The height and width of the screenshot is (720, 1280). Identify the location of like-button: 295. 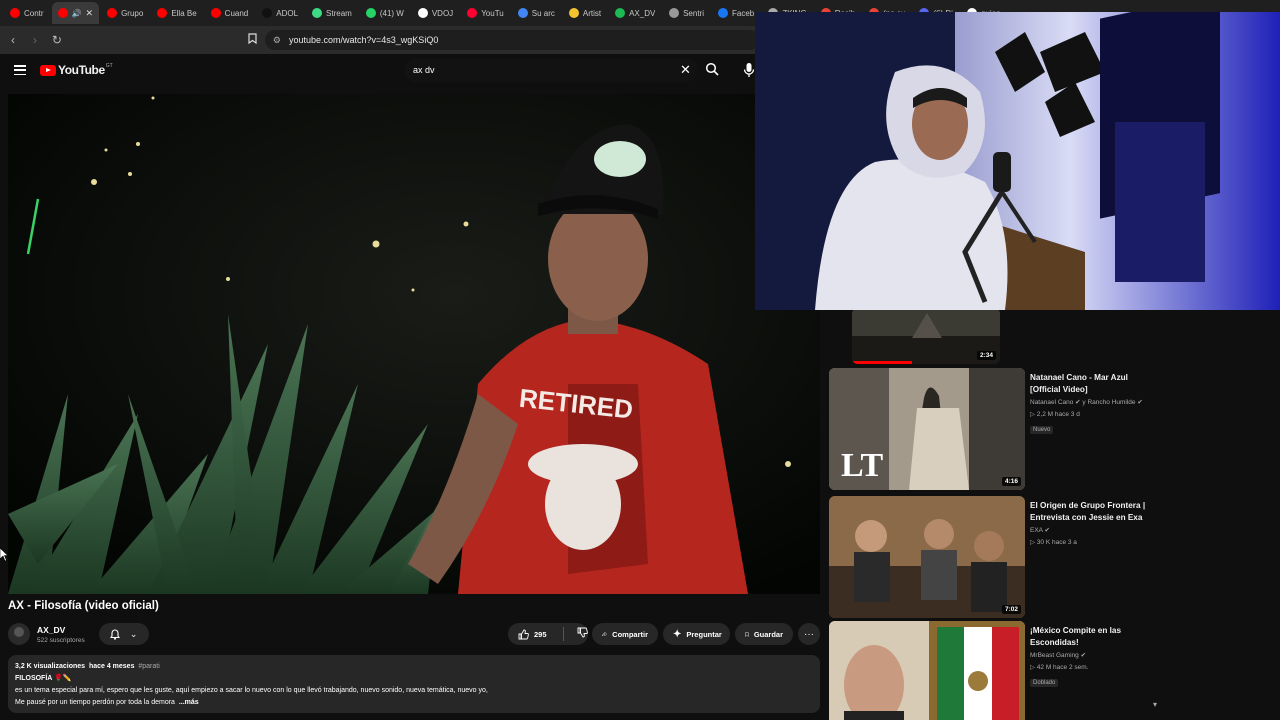
(533, 634).